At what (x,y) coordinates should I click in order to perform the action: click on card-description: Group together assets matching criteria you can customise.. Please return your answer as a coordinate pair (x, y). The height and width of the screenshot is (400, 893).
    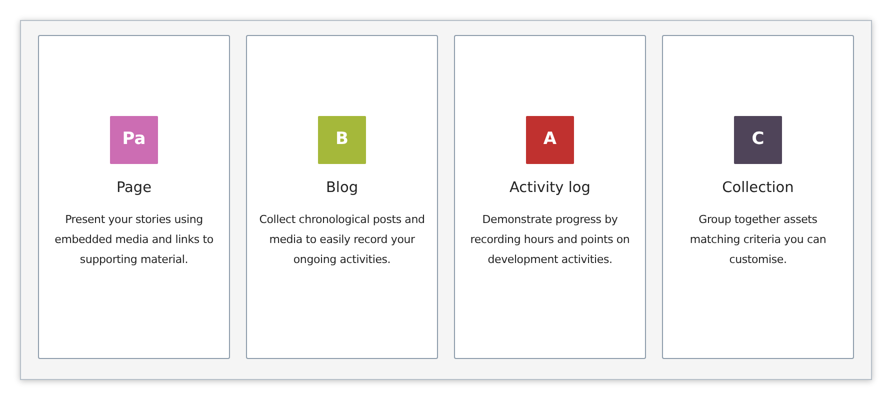
    Looking at the image, I should click on (758, 240).